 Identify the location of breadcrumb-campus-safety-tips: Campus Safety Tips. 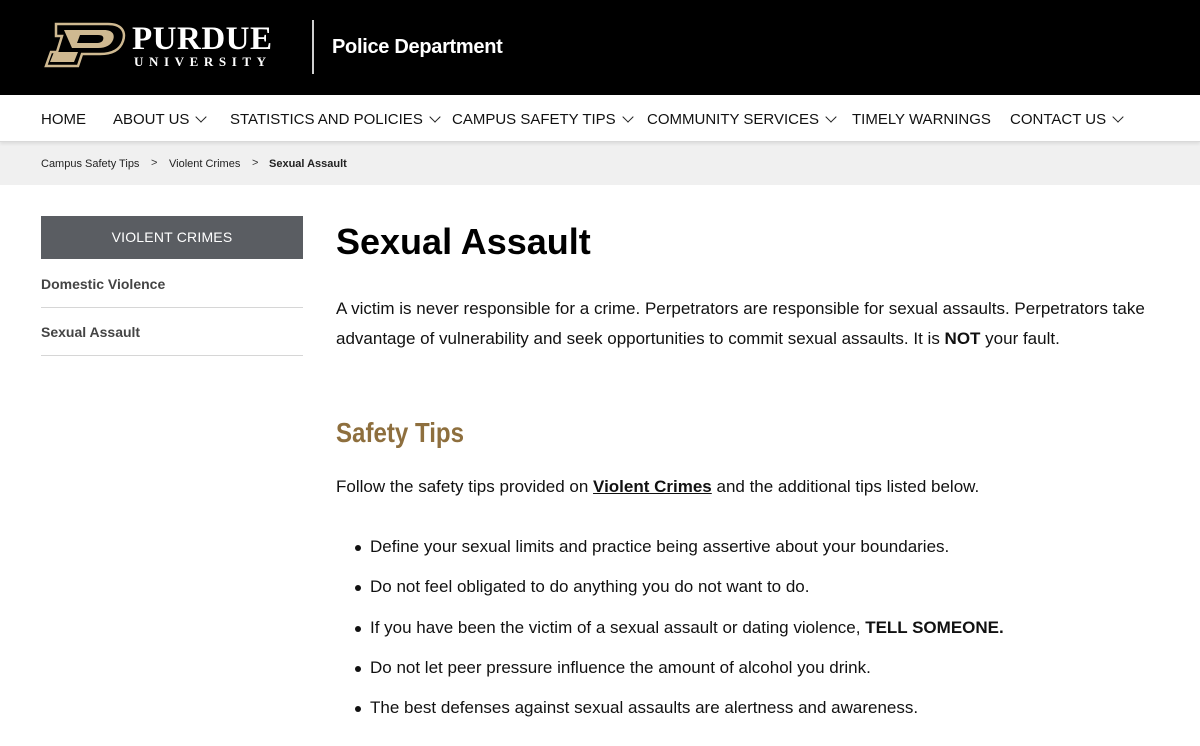
(90, 164).